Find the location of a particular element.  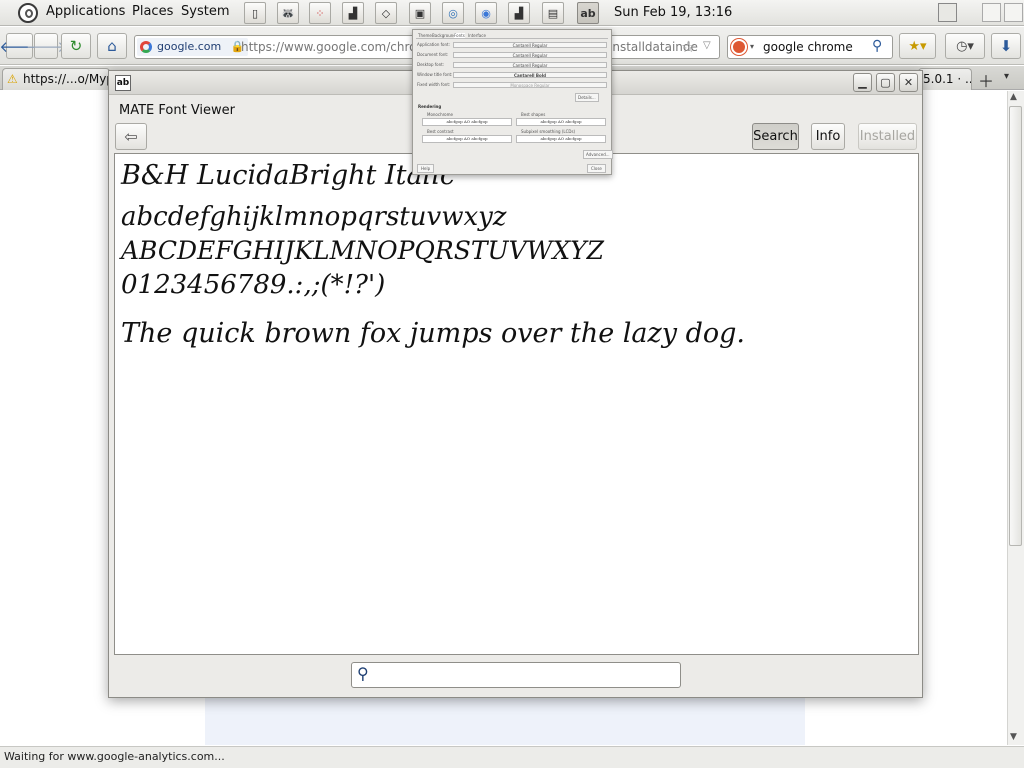

search-text: google chrome is located at coordinates (808, 47).